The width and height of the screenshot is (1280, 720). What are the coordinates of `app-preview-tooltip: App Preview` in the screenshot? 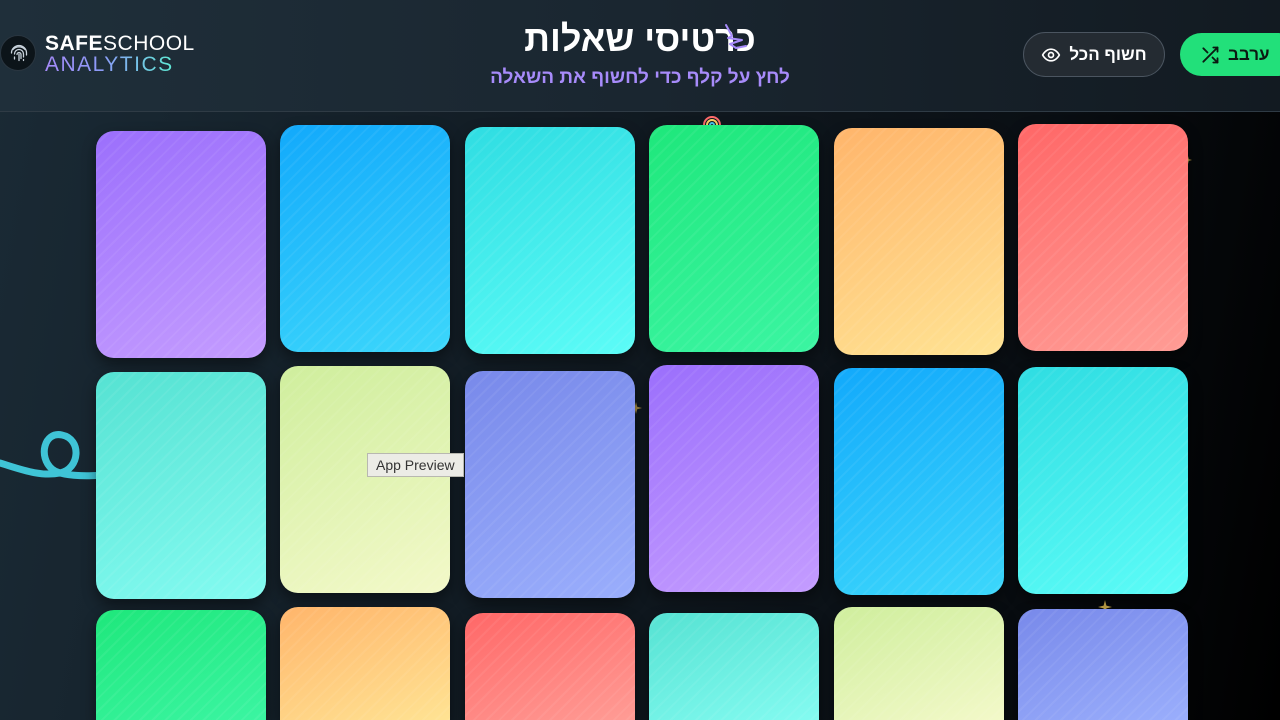 It's located at (415, 465).